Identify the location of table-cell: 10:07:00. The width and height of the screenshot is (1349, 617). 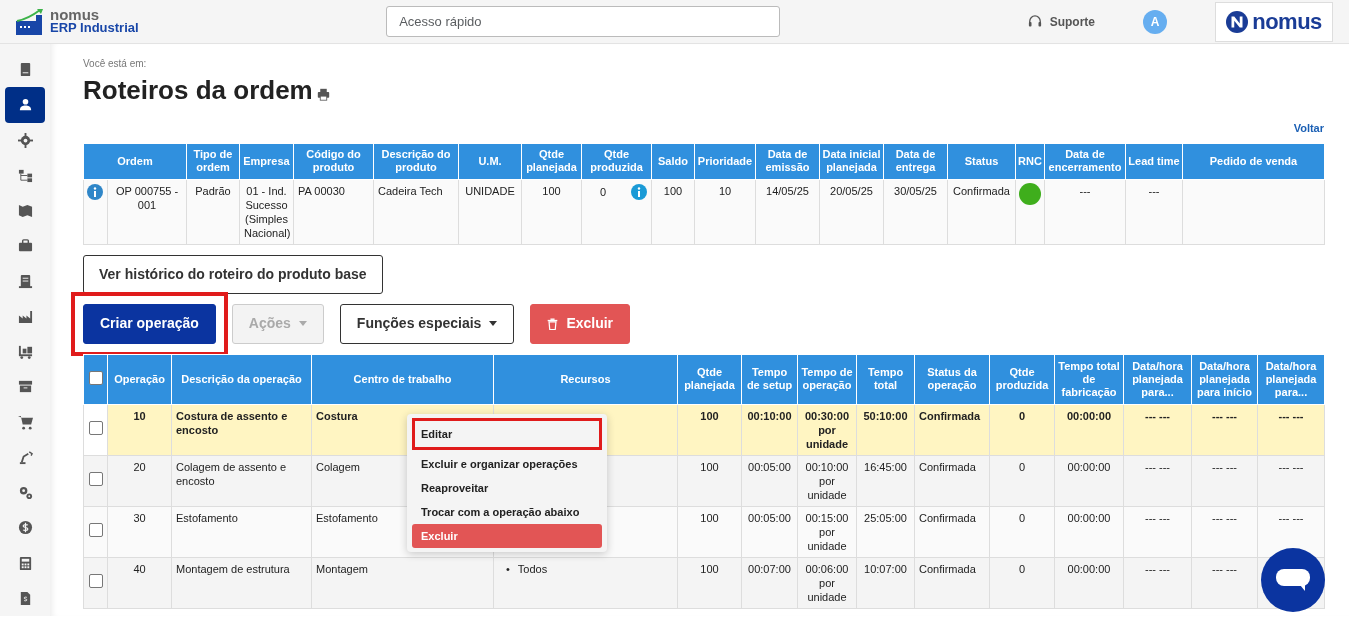
(885, 583).